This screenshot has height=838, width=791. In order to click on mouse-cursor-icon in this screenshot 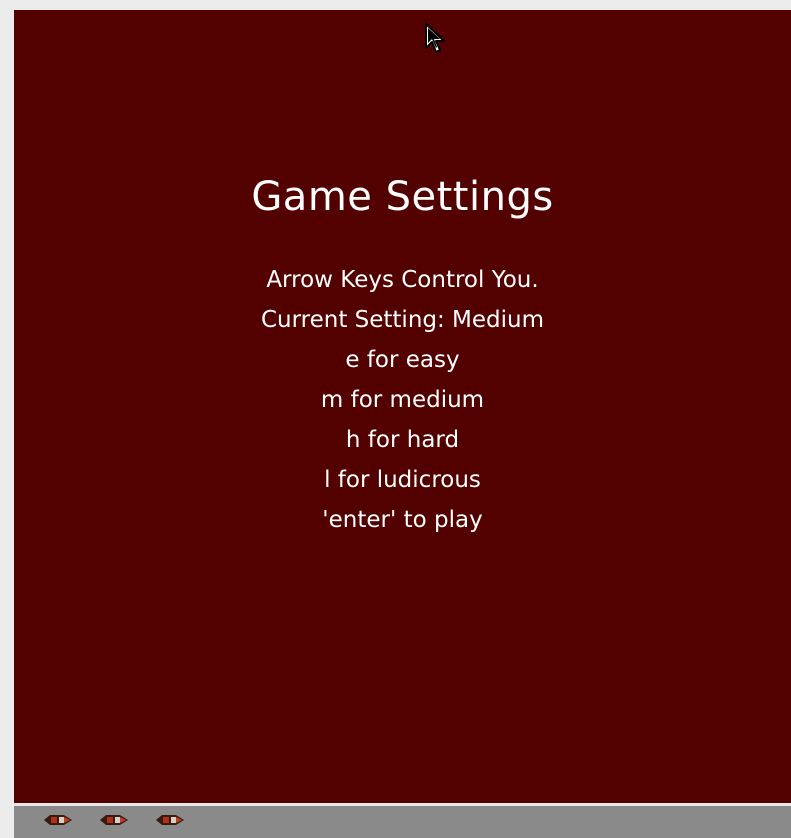, I will do `click(435, 38)`.